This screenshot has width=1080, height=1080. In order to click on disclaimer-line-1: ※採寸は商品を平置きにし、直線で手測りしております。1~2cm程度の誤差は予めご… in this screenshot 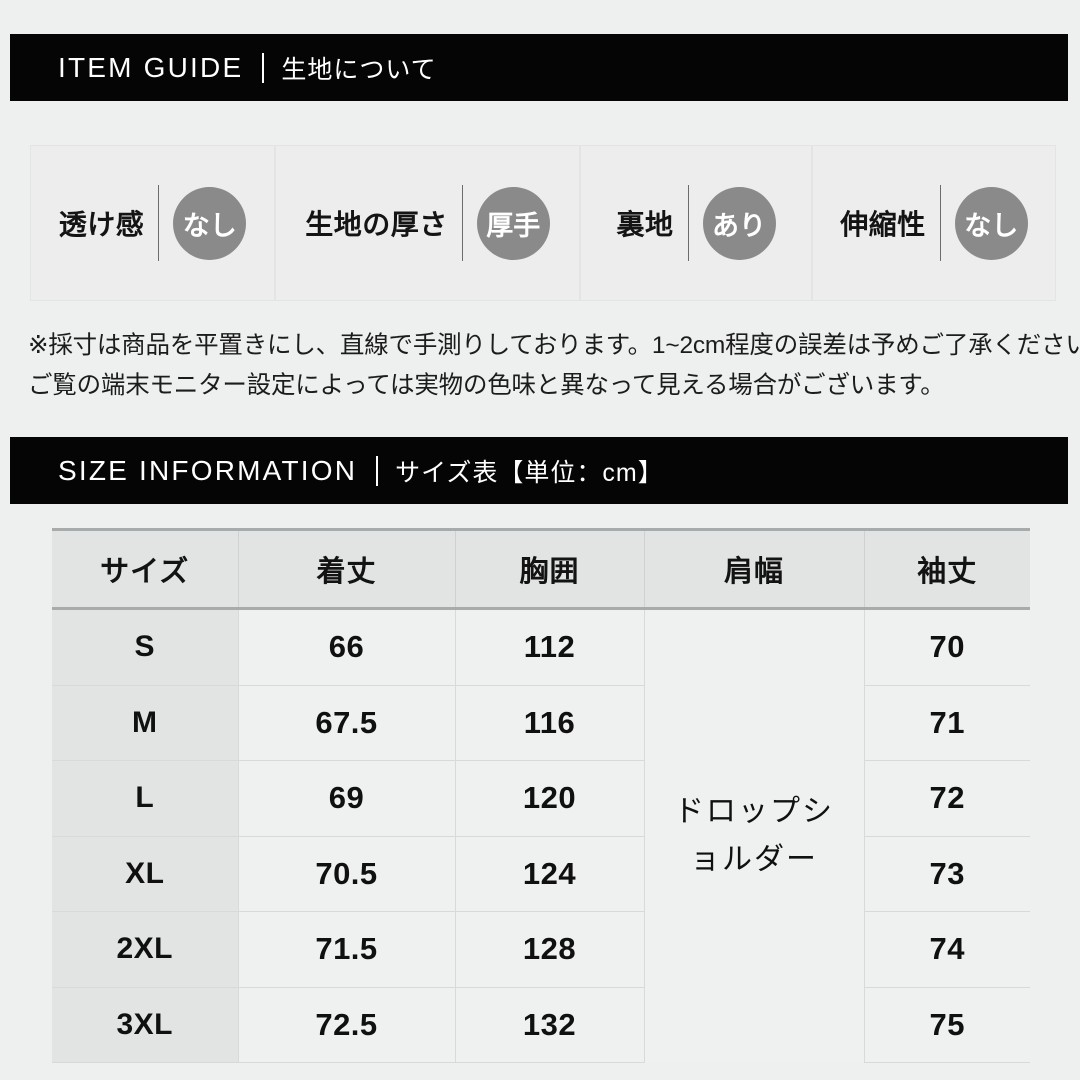, I will do `click(554, 345)`.